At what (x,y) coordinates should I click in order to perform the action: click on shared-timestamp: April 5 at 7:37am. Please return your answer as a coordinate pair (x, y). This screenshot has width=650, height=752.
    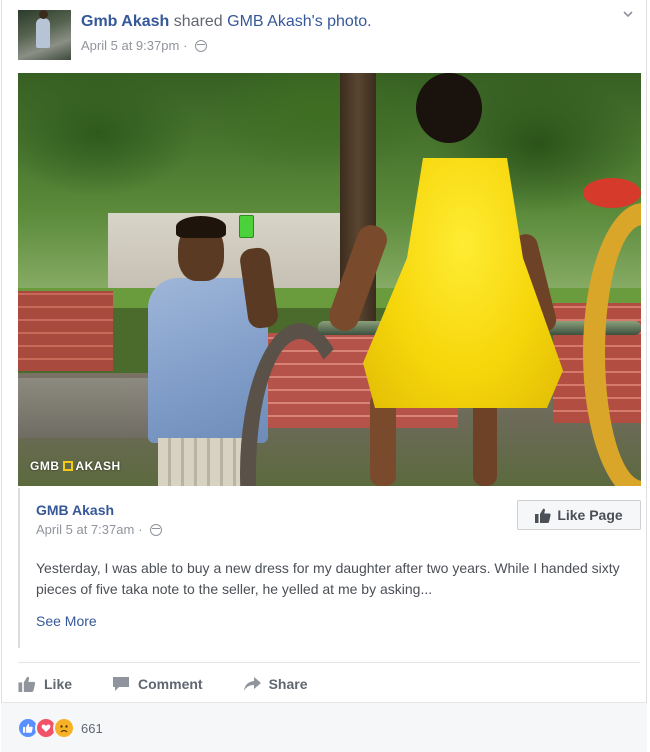
    Looking at the image, I should click on (85, 529).